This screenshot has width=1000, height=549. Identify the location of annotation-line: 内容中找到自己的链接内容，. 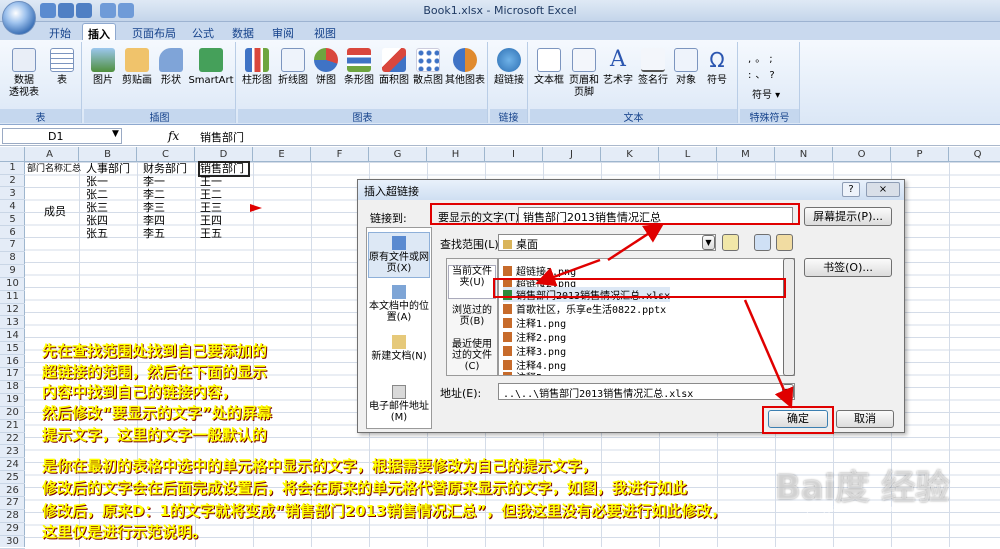
(140, 392).